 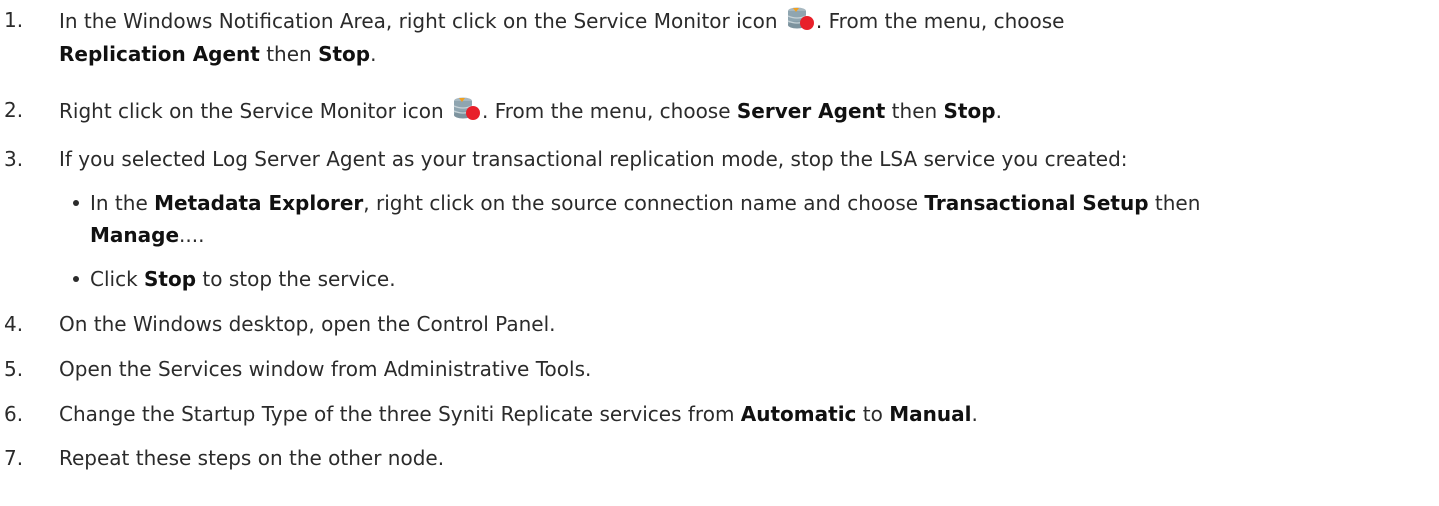 I want to click on metadata-explorer-label: Metadata Explorer, so click(x=259, y=203).